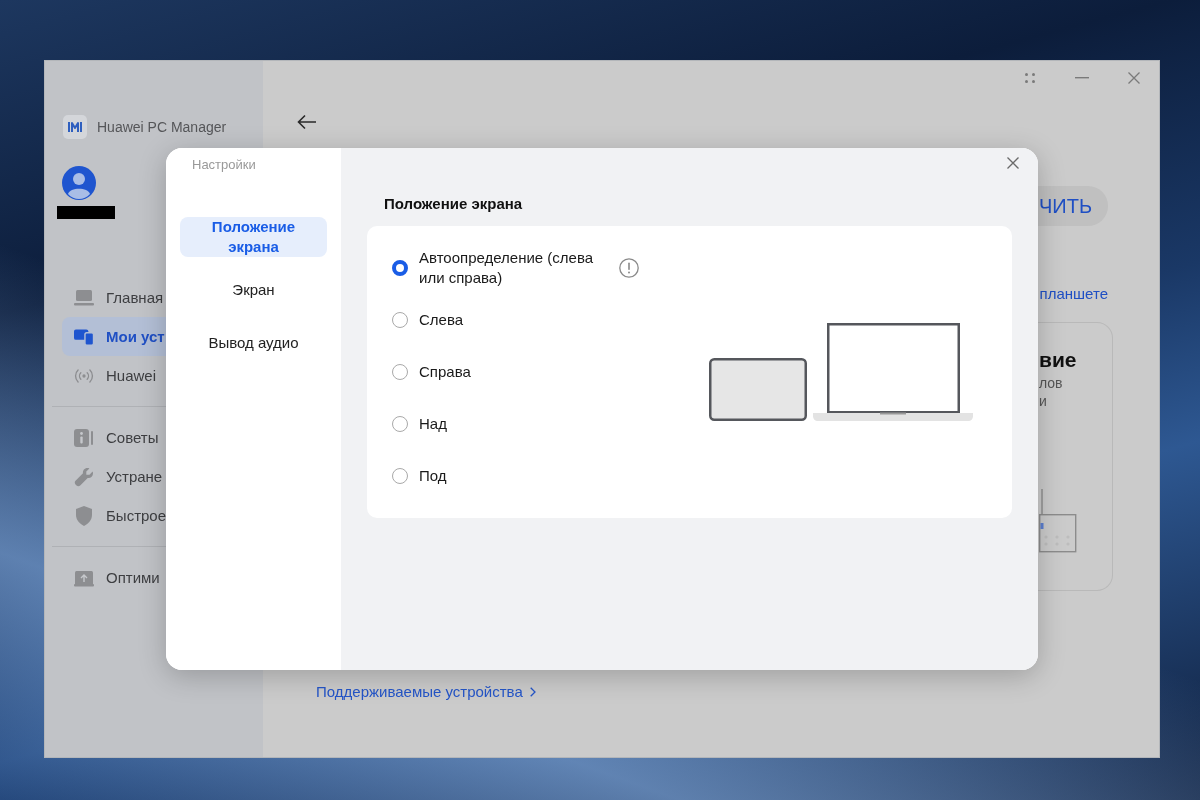  What do you see at coordinates (1030, 78) in the screenshot?
I see `grid-dots-icon` at bounding box center [1030, 78].